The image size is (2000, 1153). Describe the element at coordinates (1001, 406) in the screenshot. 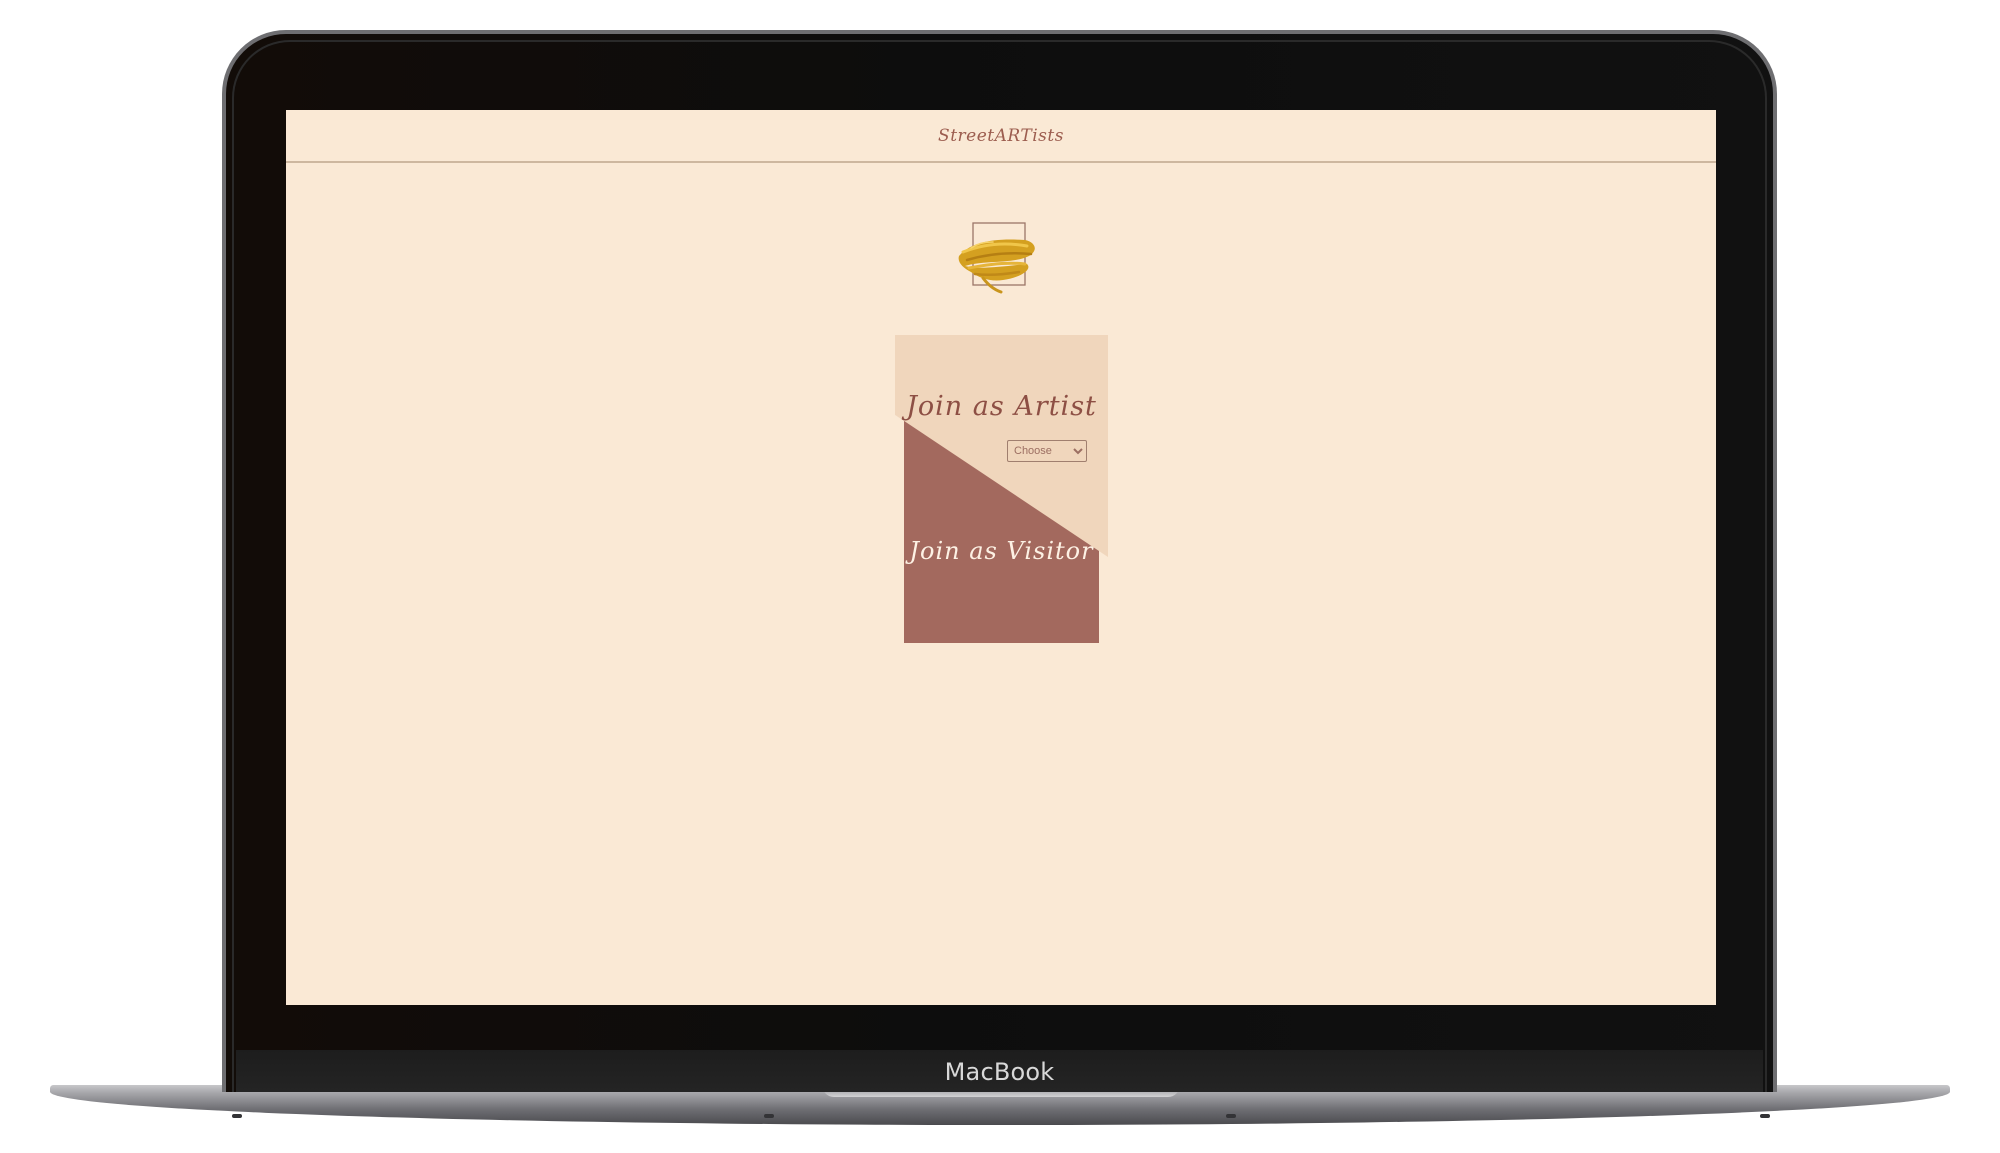

I see `join-artist-label: Join as Artist` at that location.